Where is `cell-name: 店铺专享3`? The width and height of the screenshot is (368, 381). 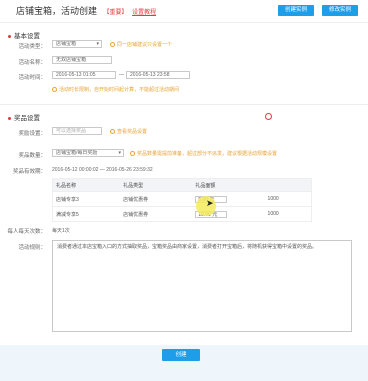
cell-name: 店铺专享3 is located at coordinates (87, 199).